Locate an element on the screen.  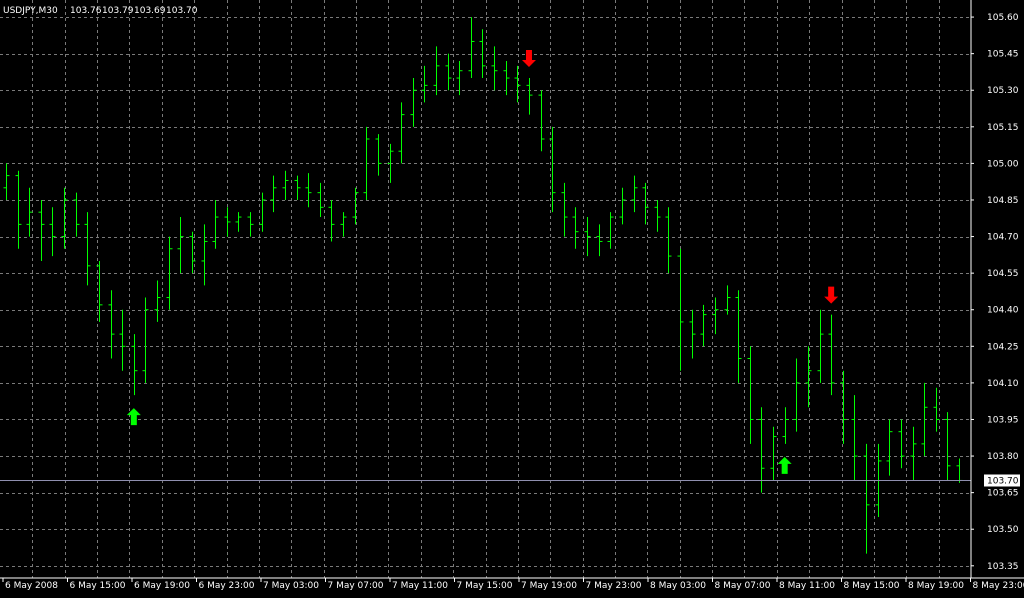
chart-header: USDJPY,M30 103.76 103.79 103.69 103.70 is located at coordinates (100, 11).